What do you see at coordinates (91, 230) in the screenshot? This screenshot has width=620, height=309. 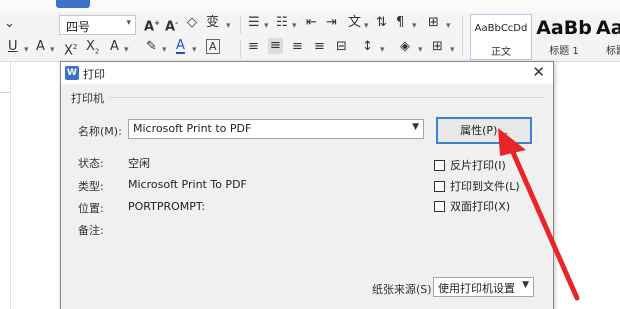 I see `comment-label: 备注:` at bounding box center [91, 230].